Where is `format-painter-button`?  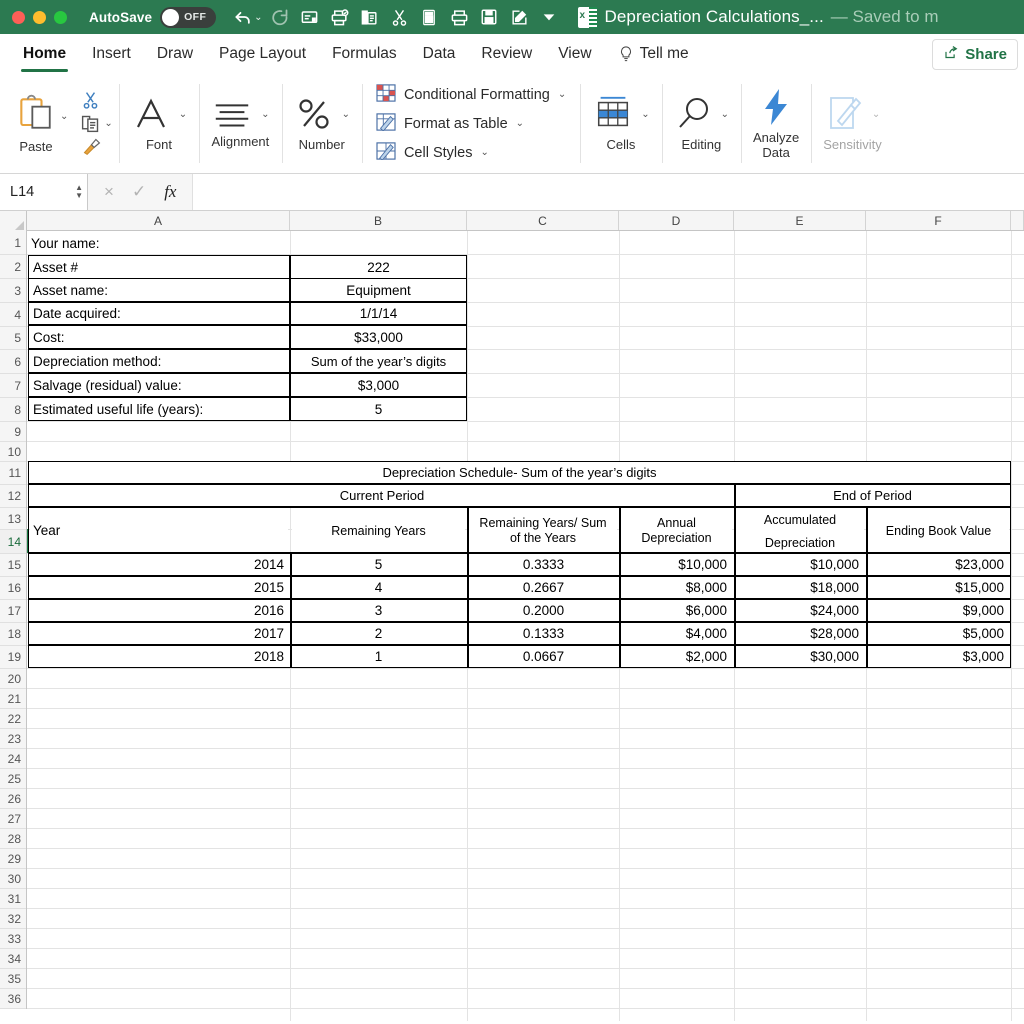 format-painter-button is located at coordinates (91, 146).